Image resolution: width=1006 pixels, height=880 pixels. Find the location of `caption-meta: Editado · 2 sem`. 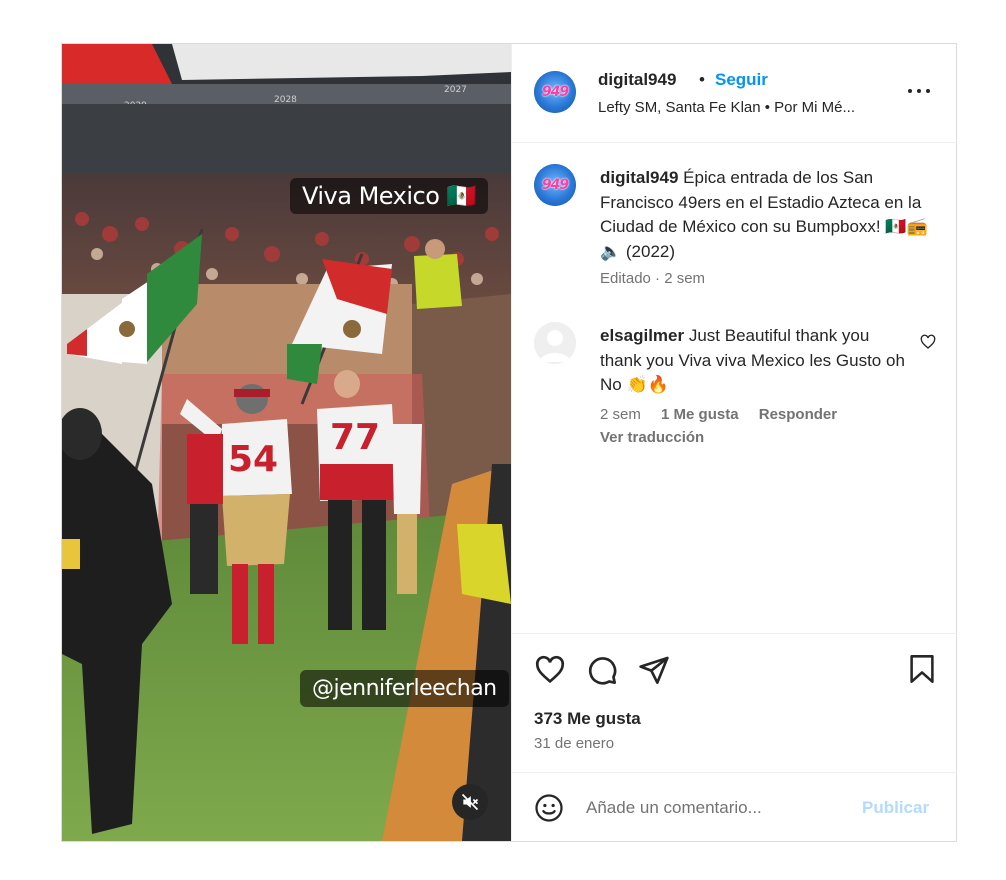

caption-meta: Editado · 2 sem is located at coordinates (653, 278).